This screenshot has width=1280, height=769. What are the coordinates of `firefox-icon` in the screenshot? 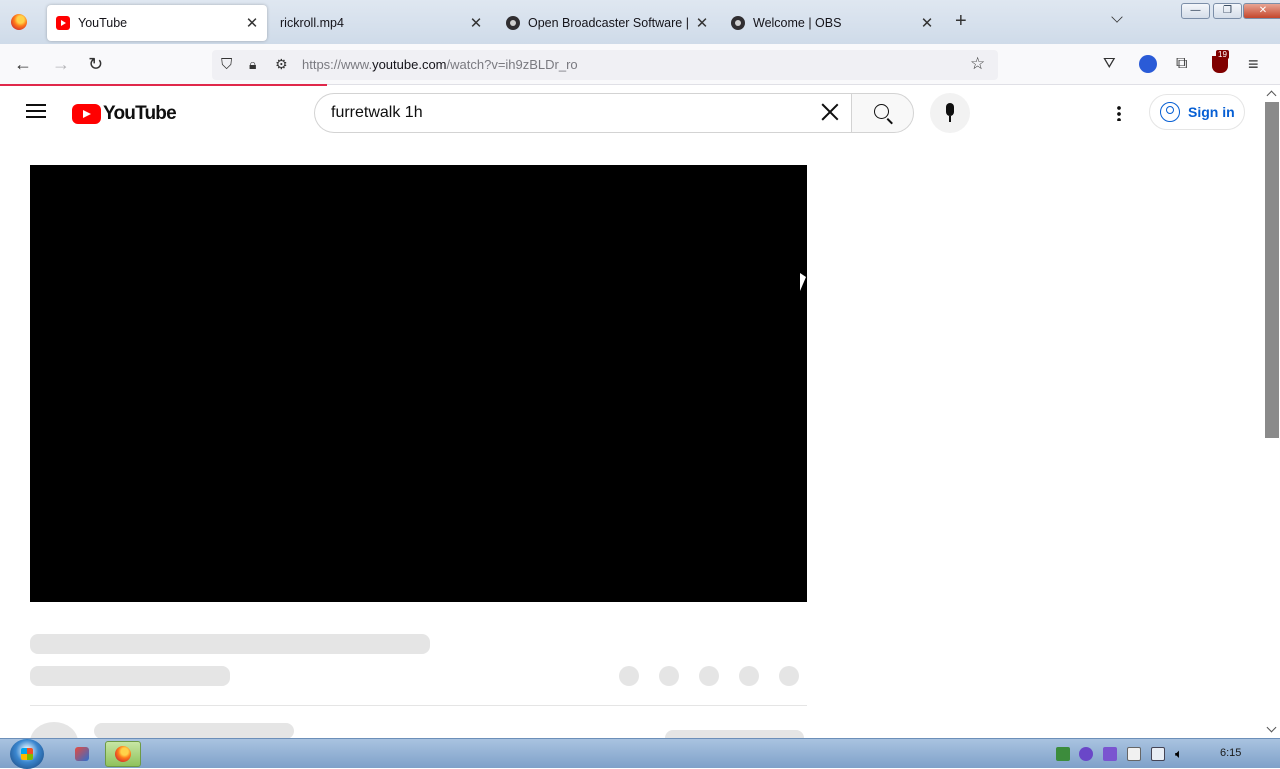 It's located at (123, 754).